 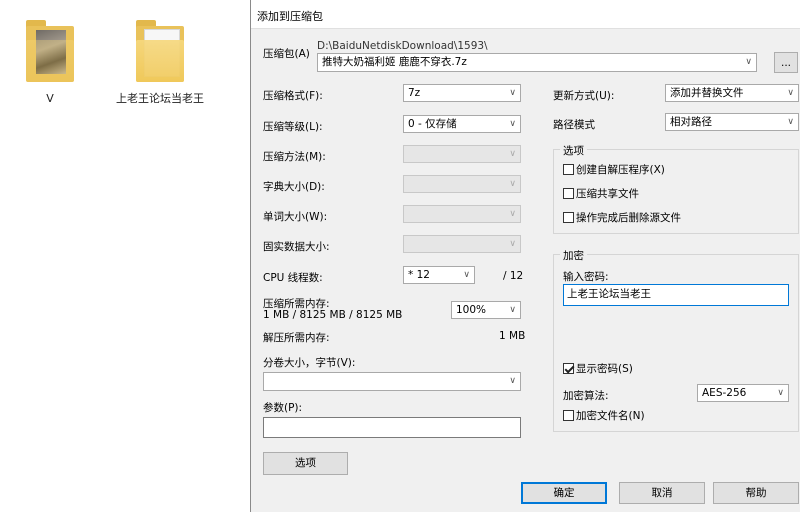 I want to click on cpu-select: * 12 ∨, so click(x=439, y=275).